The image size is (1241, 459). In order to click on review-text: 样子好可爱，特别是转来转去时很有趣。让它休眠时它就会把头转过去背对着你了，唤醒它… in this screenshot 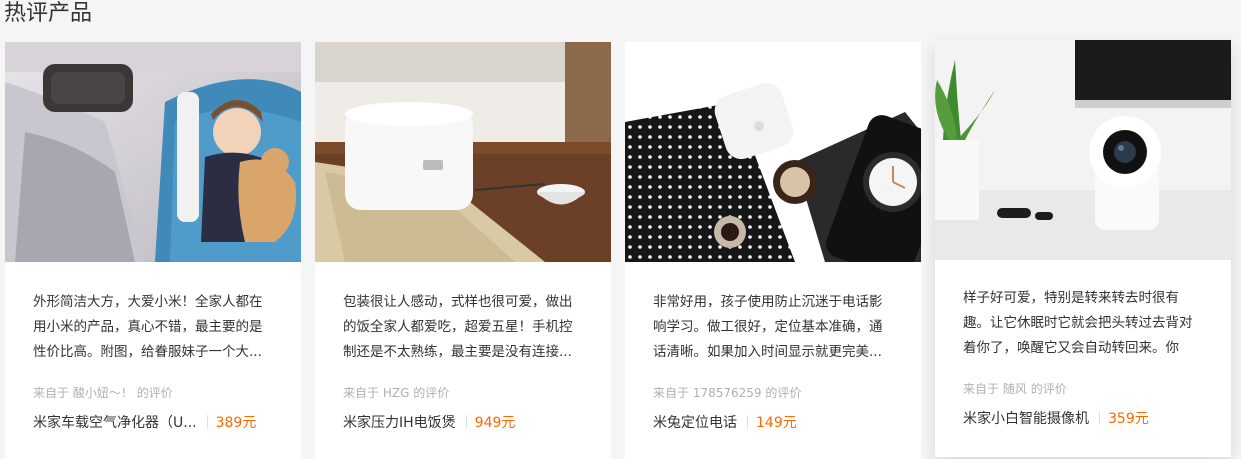, I will do `click(1078, 323)`.